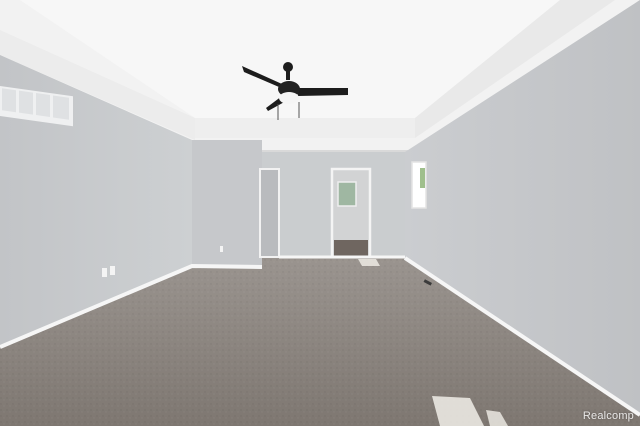  What do you see at coordinates (351, 248) in the screenshot?
I see `center-doorway-floor` at bounding box center [351, 248].